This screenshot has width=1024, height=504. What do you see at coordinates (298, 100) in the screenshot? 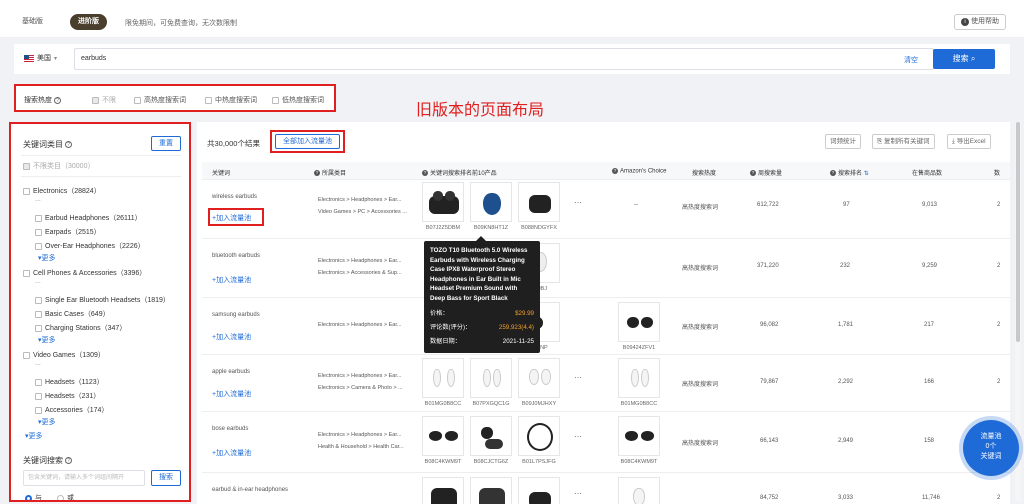
I see `heat-option-low: 低热度搜索词` at bounding box center [298, 100].